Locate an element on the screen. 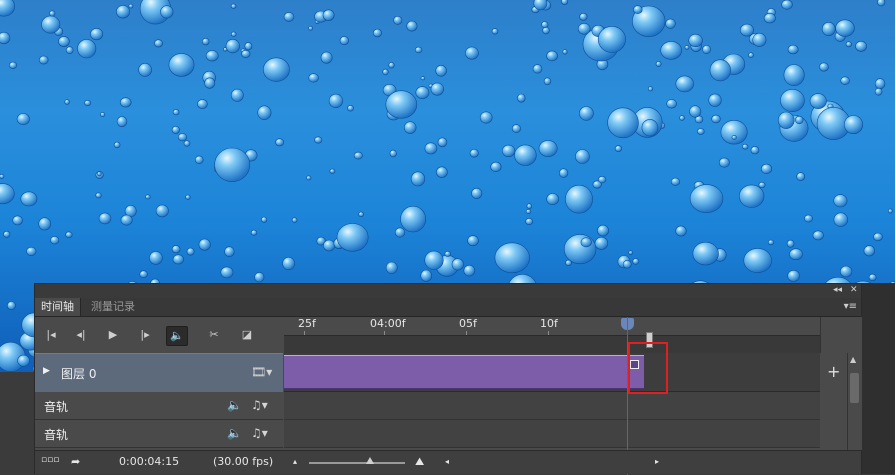 Image resolution: width=895 pixels, height=475 pixels. render-video-icon: ▫▫▫ is located at coordinates (50, 460).